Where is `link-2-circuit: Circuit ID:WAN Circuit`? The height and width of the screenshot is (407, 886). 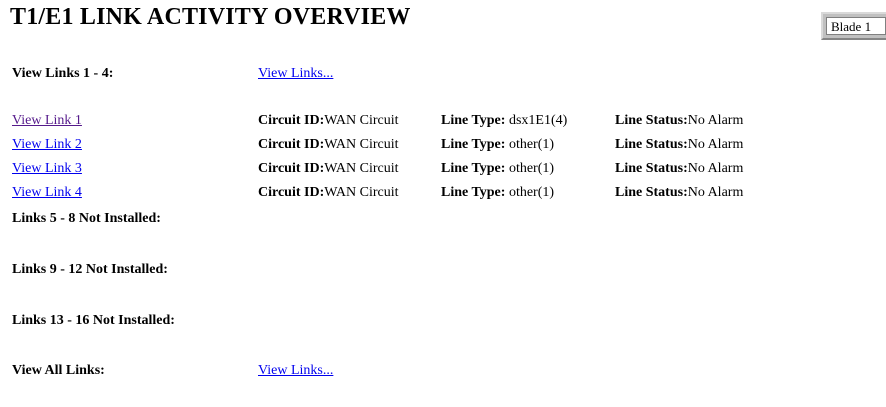 link-2-circuit: Circuit ID:WAN Circuit is located at coordinates (328, 145).